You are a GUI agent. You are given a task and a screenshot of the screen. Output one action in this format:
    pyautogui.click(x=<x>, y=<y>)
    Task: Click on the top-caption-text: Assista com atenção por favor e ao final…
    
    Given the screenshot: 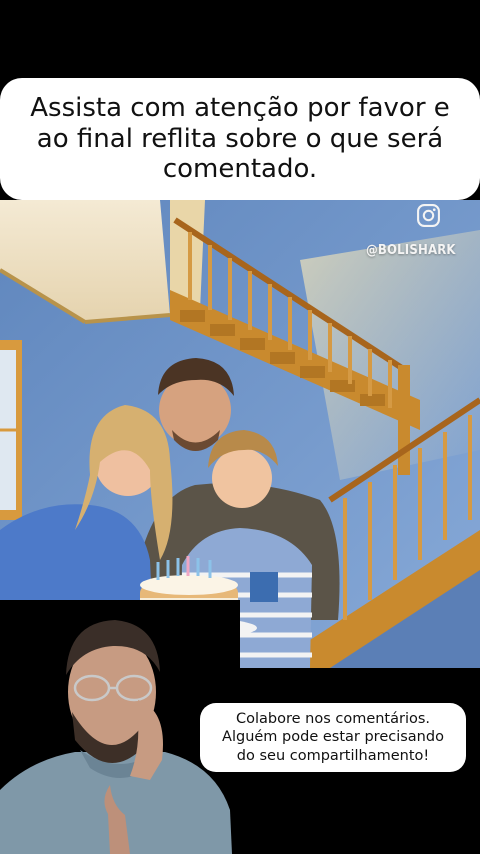 What is the action you would take?
    pyautogui.click(x=240, y=138)
    